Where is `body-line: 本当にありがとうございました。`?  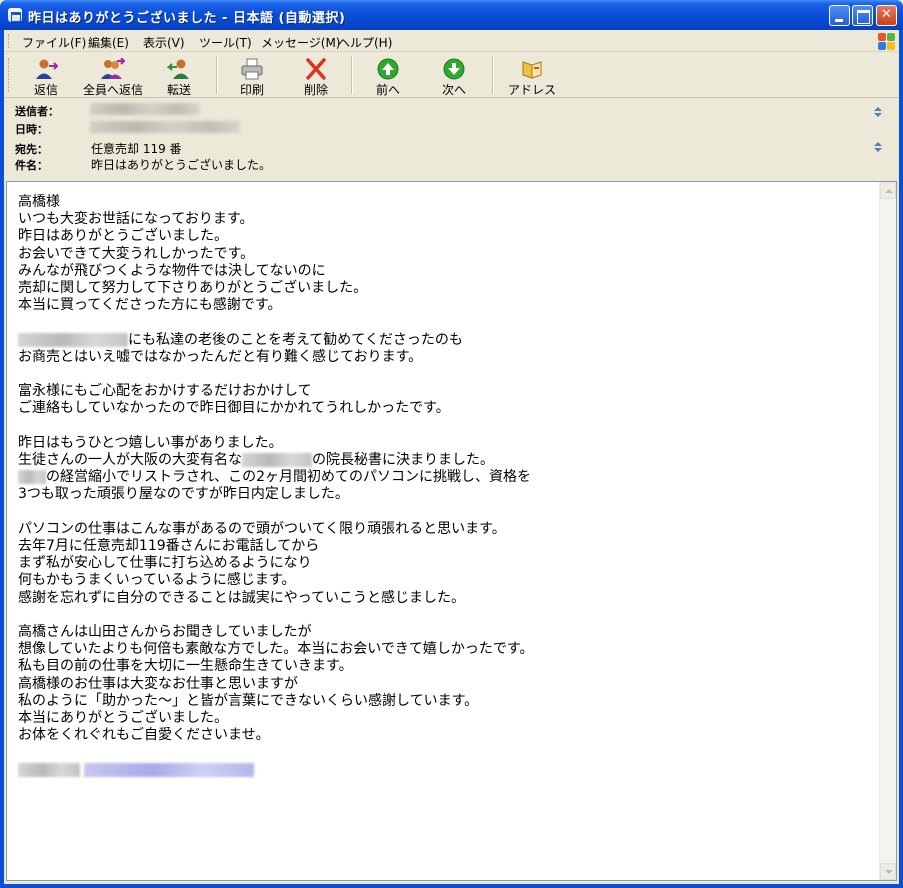
body-line: 本当にありがとうございました。 is located at coordinates (123, 718).